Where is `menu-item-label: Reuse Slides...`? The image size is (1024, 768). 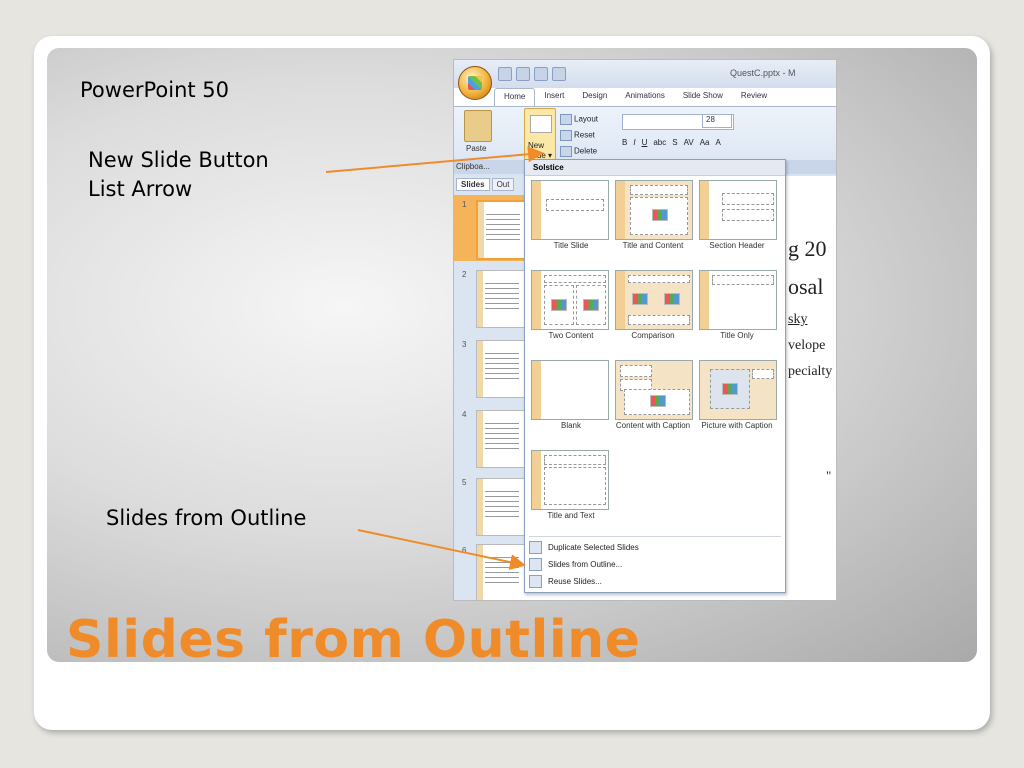
menu-item-label: Reuse Slides... is located at coordinates (575, 581).